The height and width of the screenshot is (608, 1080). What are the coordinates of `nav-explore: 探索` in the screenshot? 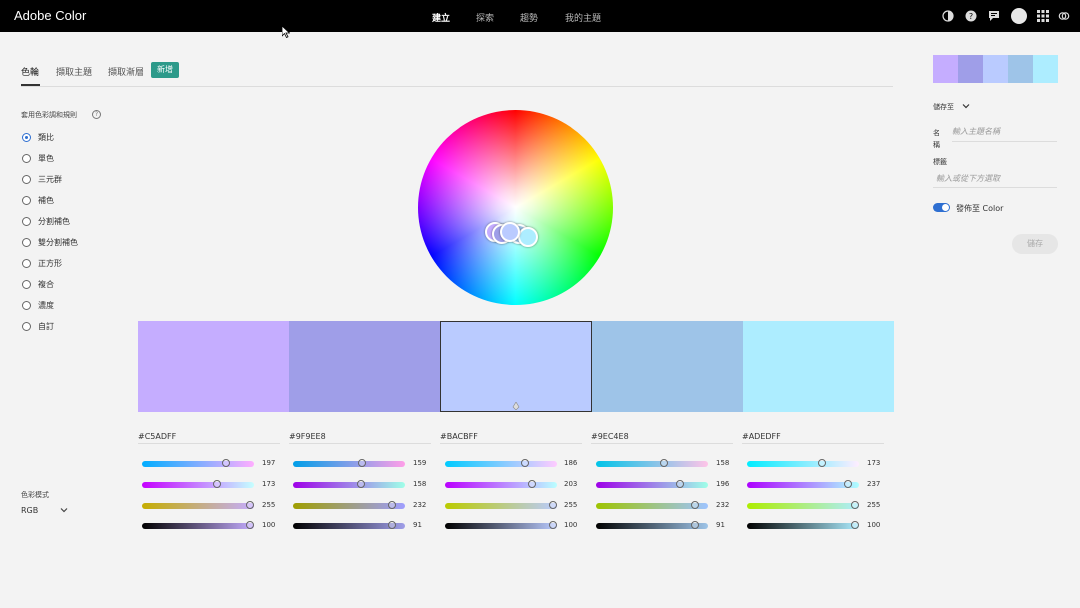 It's located at (485, 17).